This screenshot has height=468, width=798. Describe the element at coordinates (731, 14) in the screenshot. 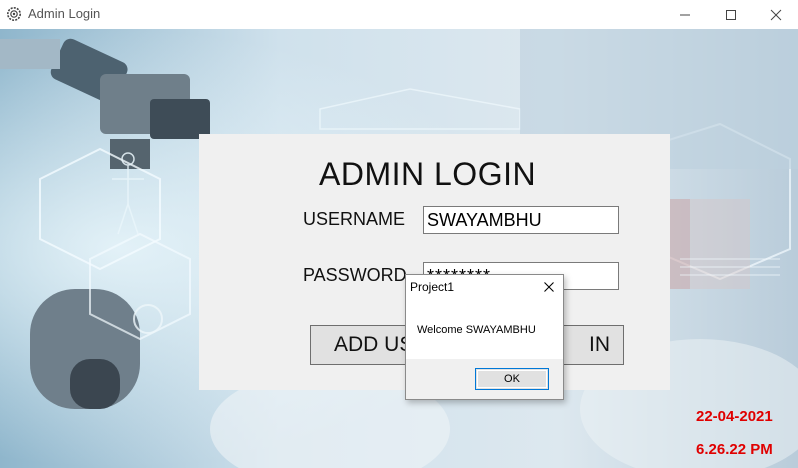

I see `maximize-icon` at that location.